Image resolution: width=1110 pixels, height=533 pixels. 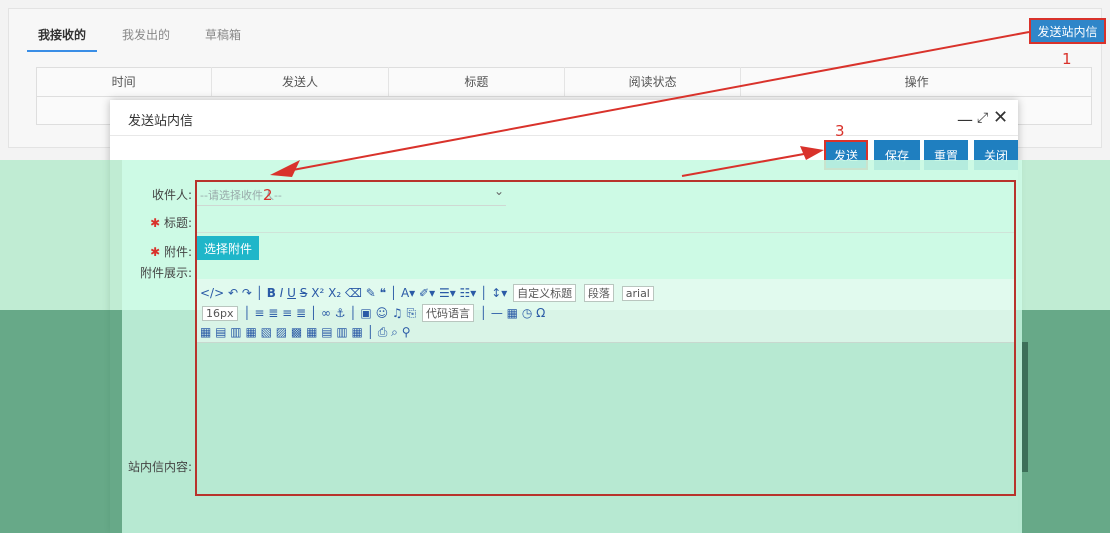 What do you see at coordinates (1067, 31) in the screenshot?
I see `send-message-button: 发送站内信` at bounding box center [1067, 31].